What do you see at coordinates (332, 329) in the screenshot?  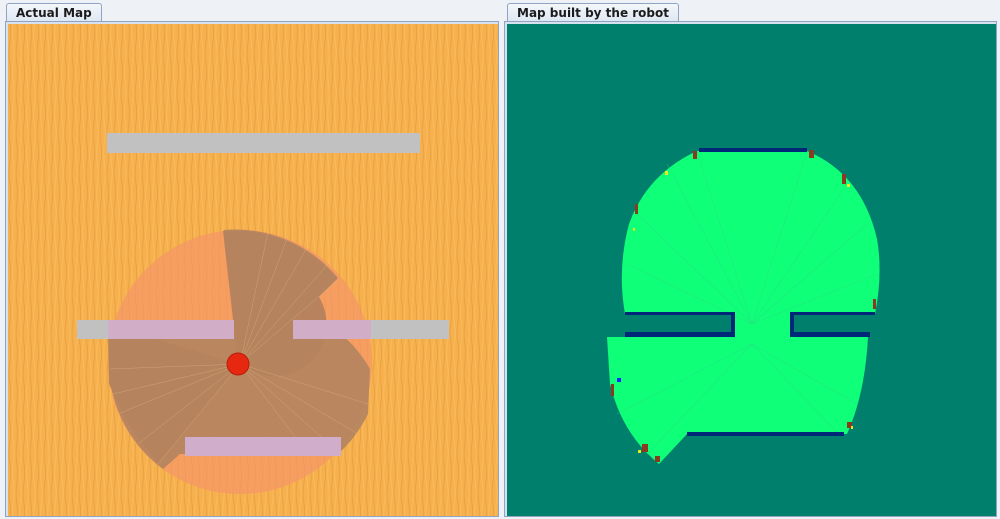 I see `wall-middle-right-overlap` at bounding box center [332, 329].